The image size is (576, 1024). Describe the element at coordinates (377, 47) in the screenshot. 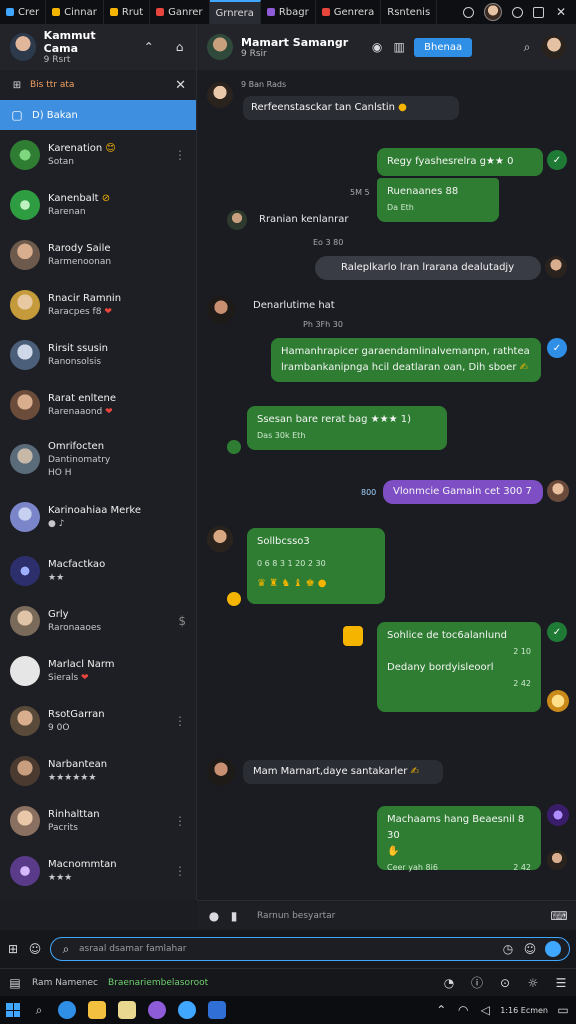

I see `video-call-icon: ◉` at that location.